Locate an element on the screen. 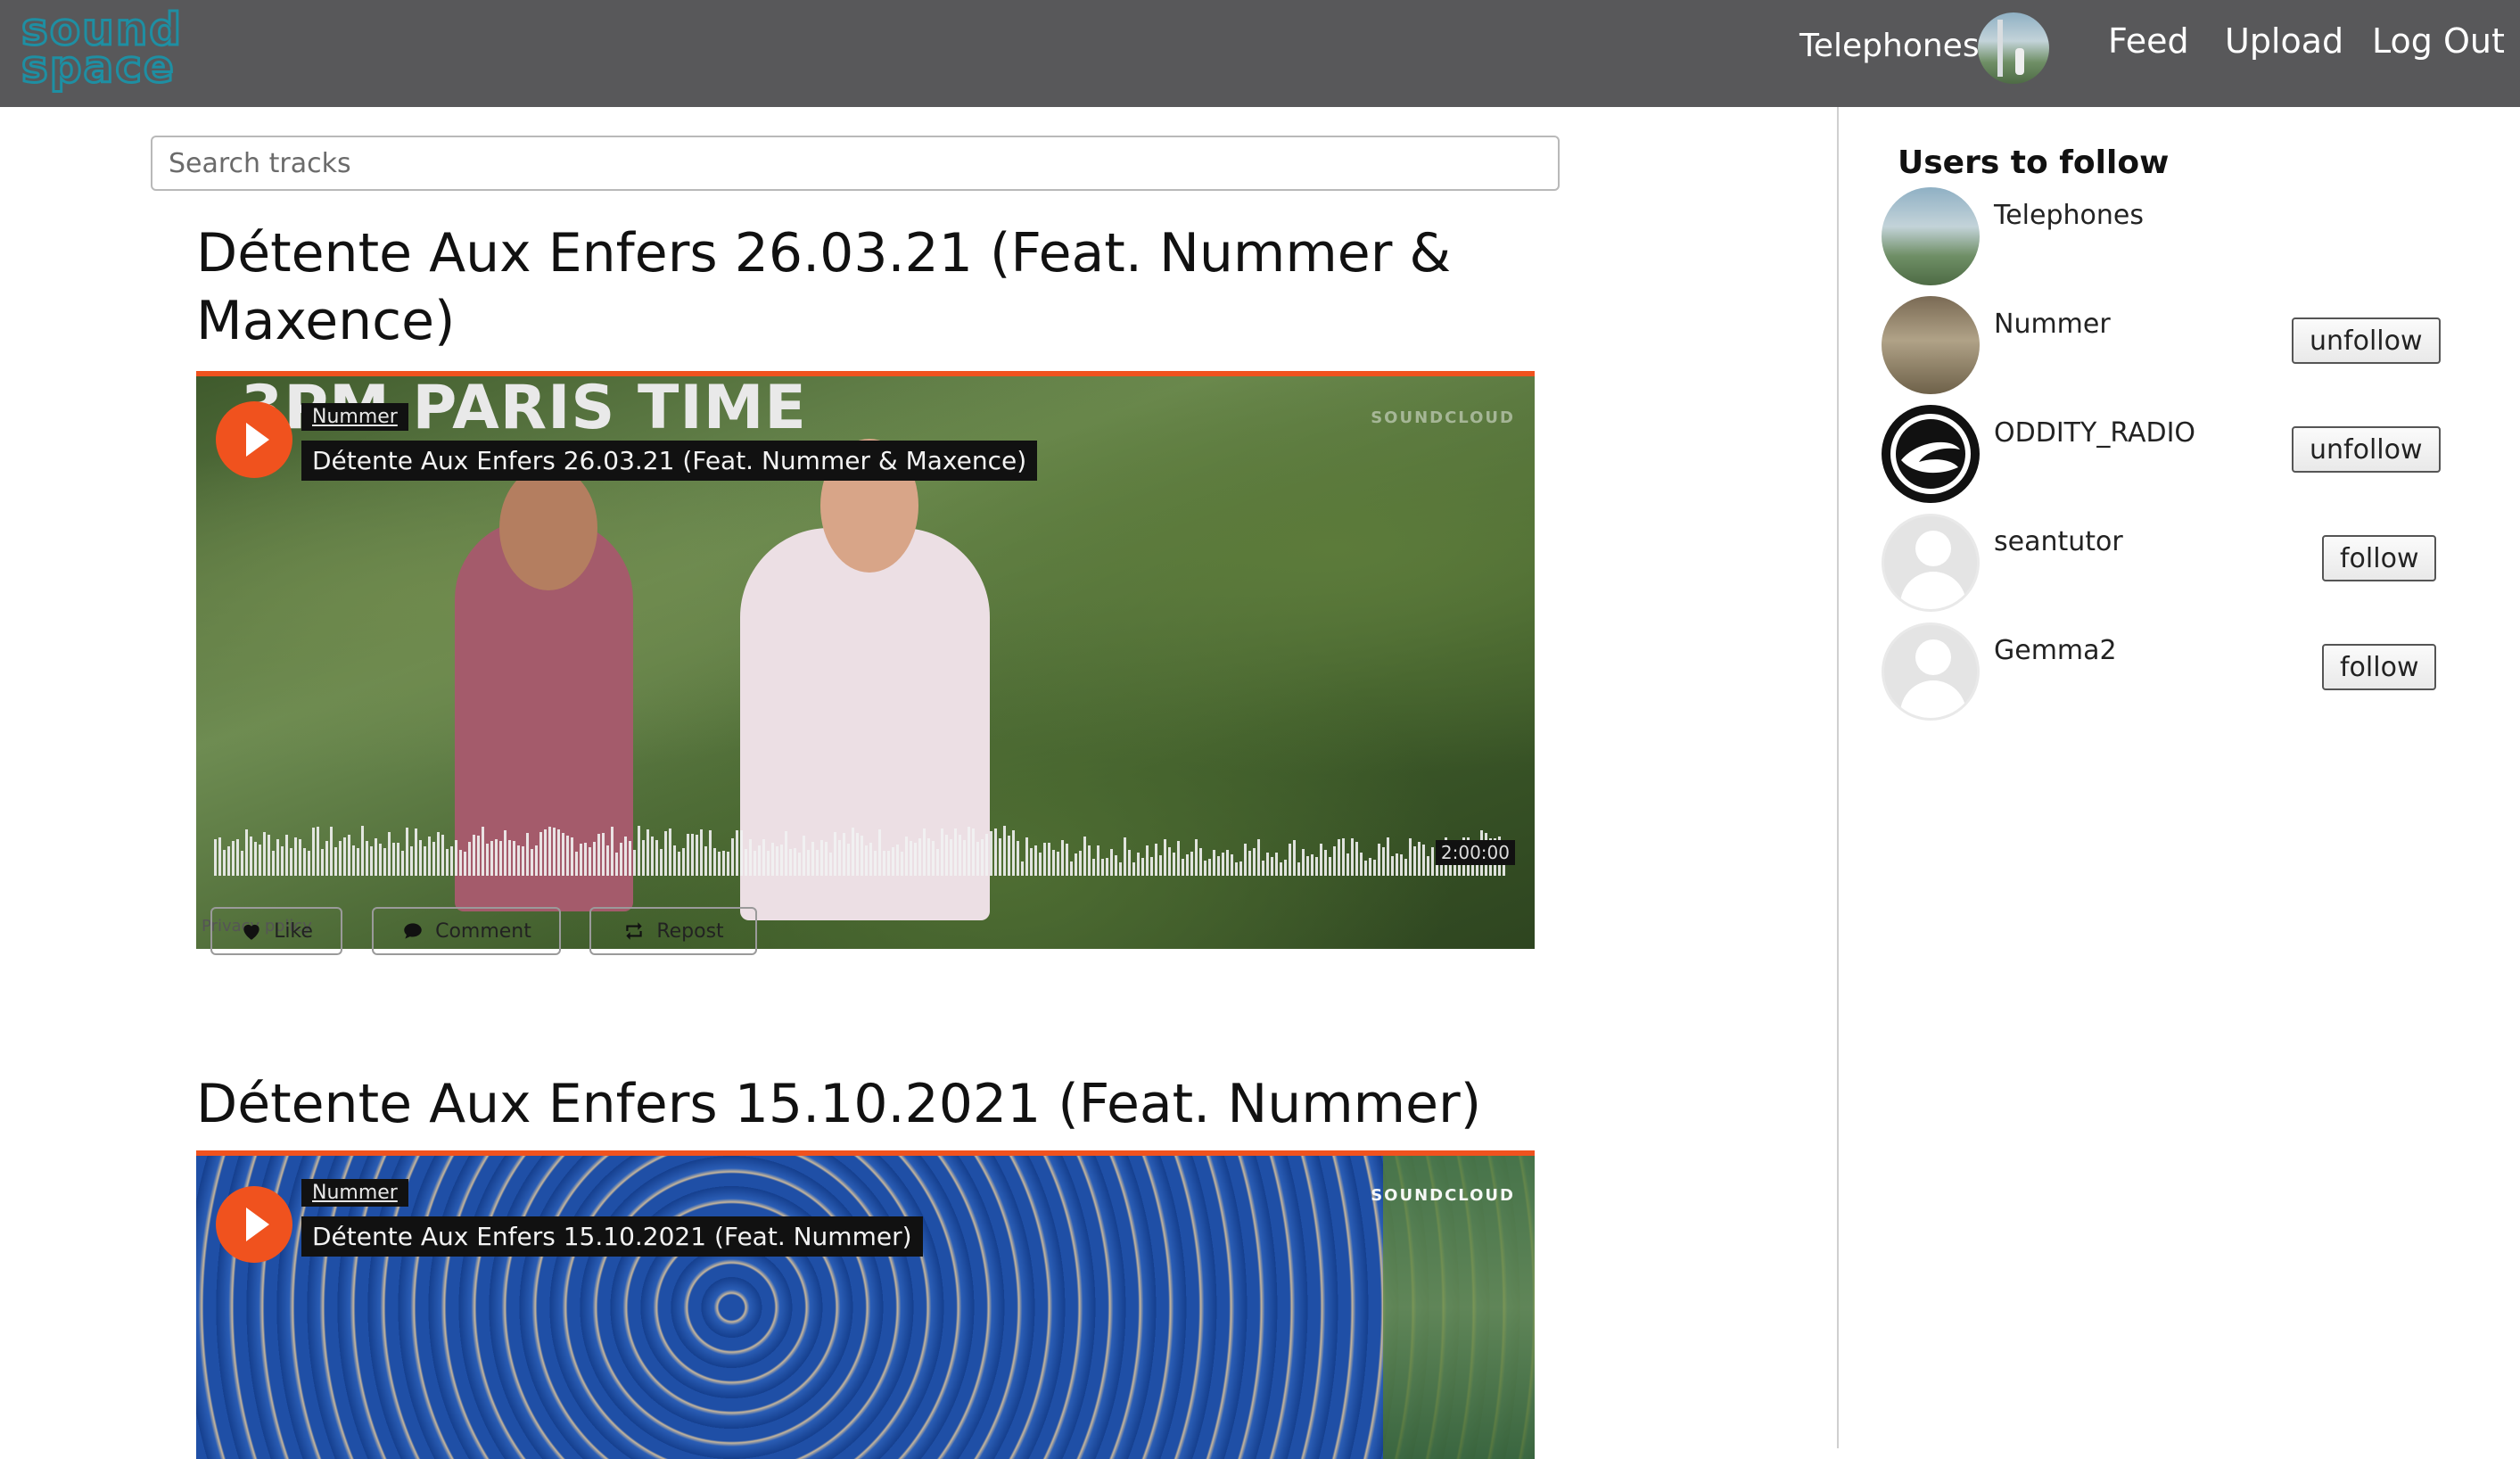  search-input is located at coordinates (855, 163).